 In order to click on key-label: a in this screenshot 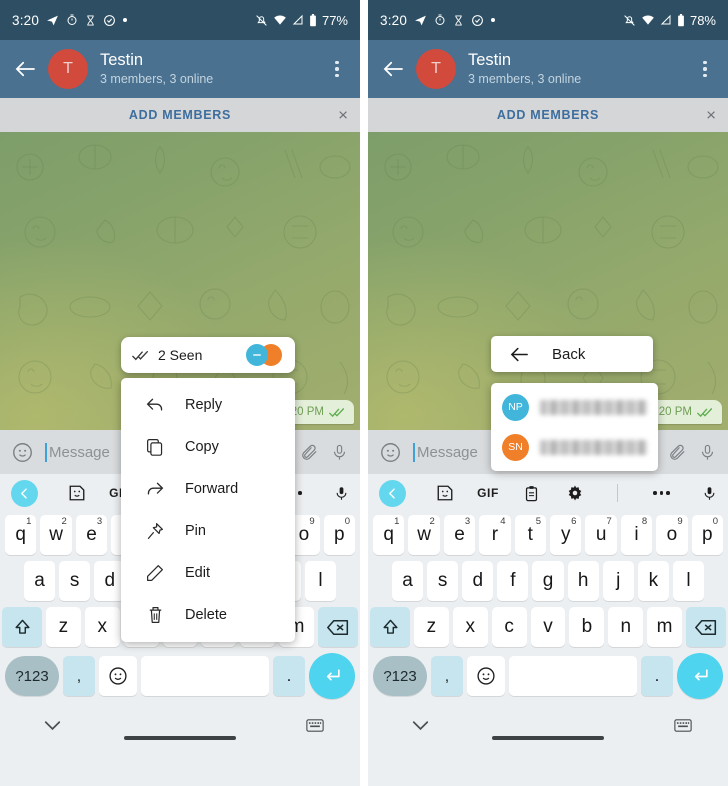, I will do `click(407, 580)`.